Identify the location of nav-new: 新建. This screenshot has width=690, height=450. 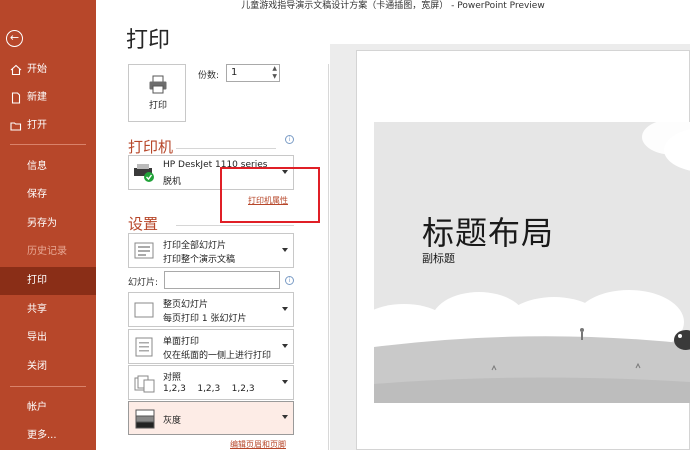
(48, 98).